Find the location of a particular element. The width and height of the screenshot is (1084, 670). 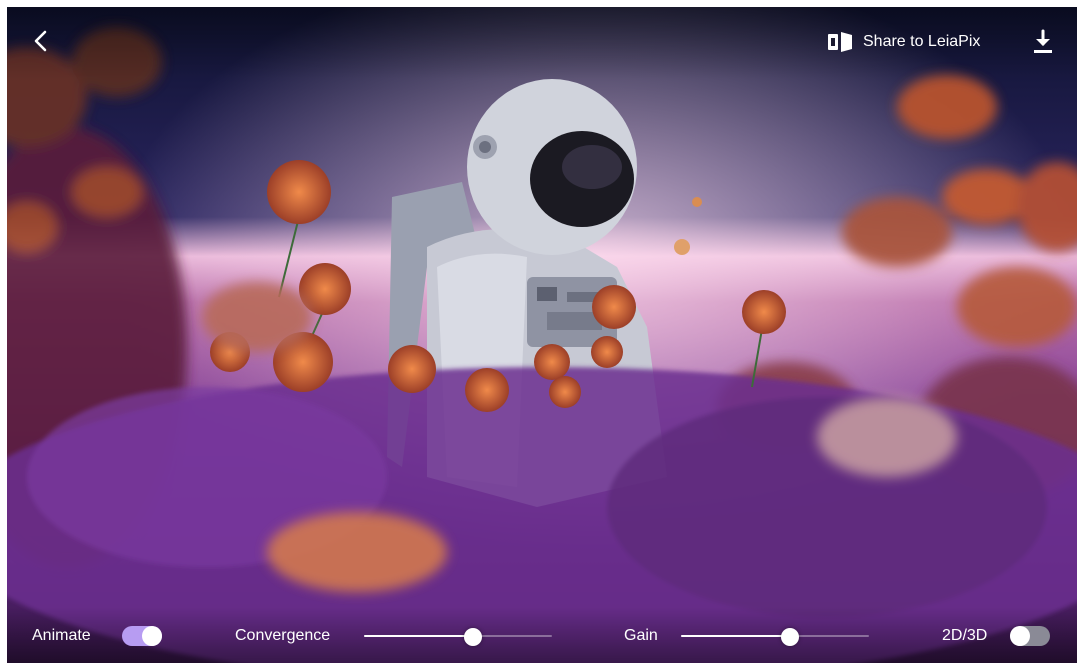

gain-slider is located at coordinates (775, 637).